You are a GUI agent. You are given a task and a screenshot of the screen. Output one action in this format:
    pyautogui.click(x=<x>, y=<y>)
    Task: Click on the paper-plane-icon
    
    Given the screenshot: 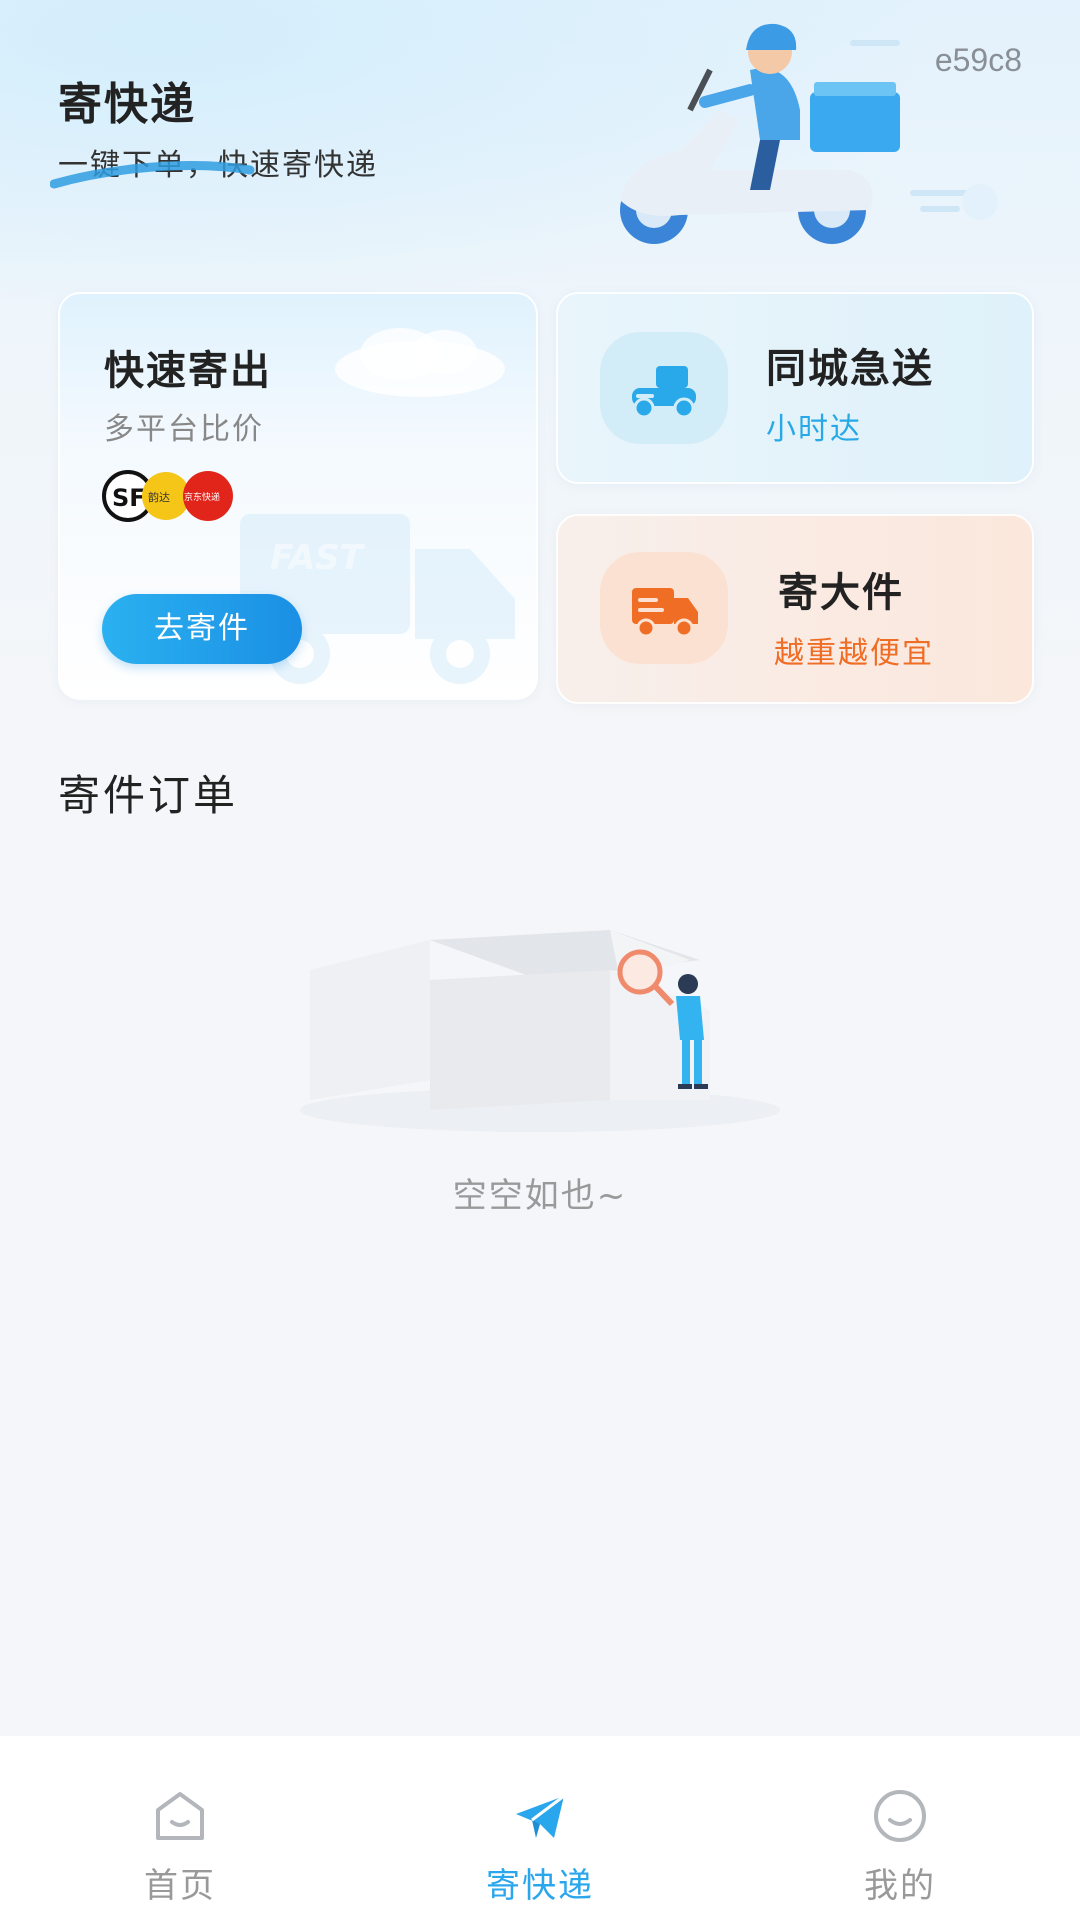 What is the action you would take?
    pyautogui.click(x=540, y=1816)
    